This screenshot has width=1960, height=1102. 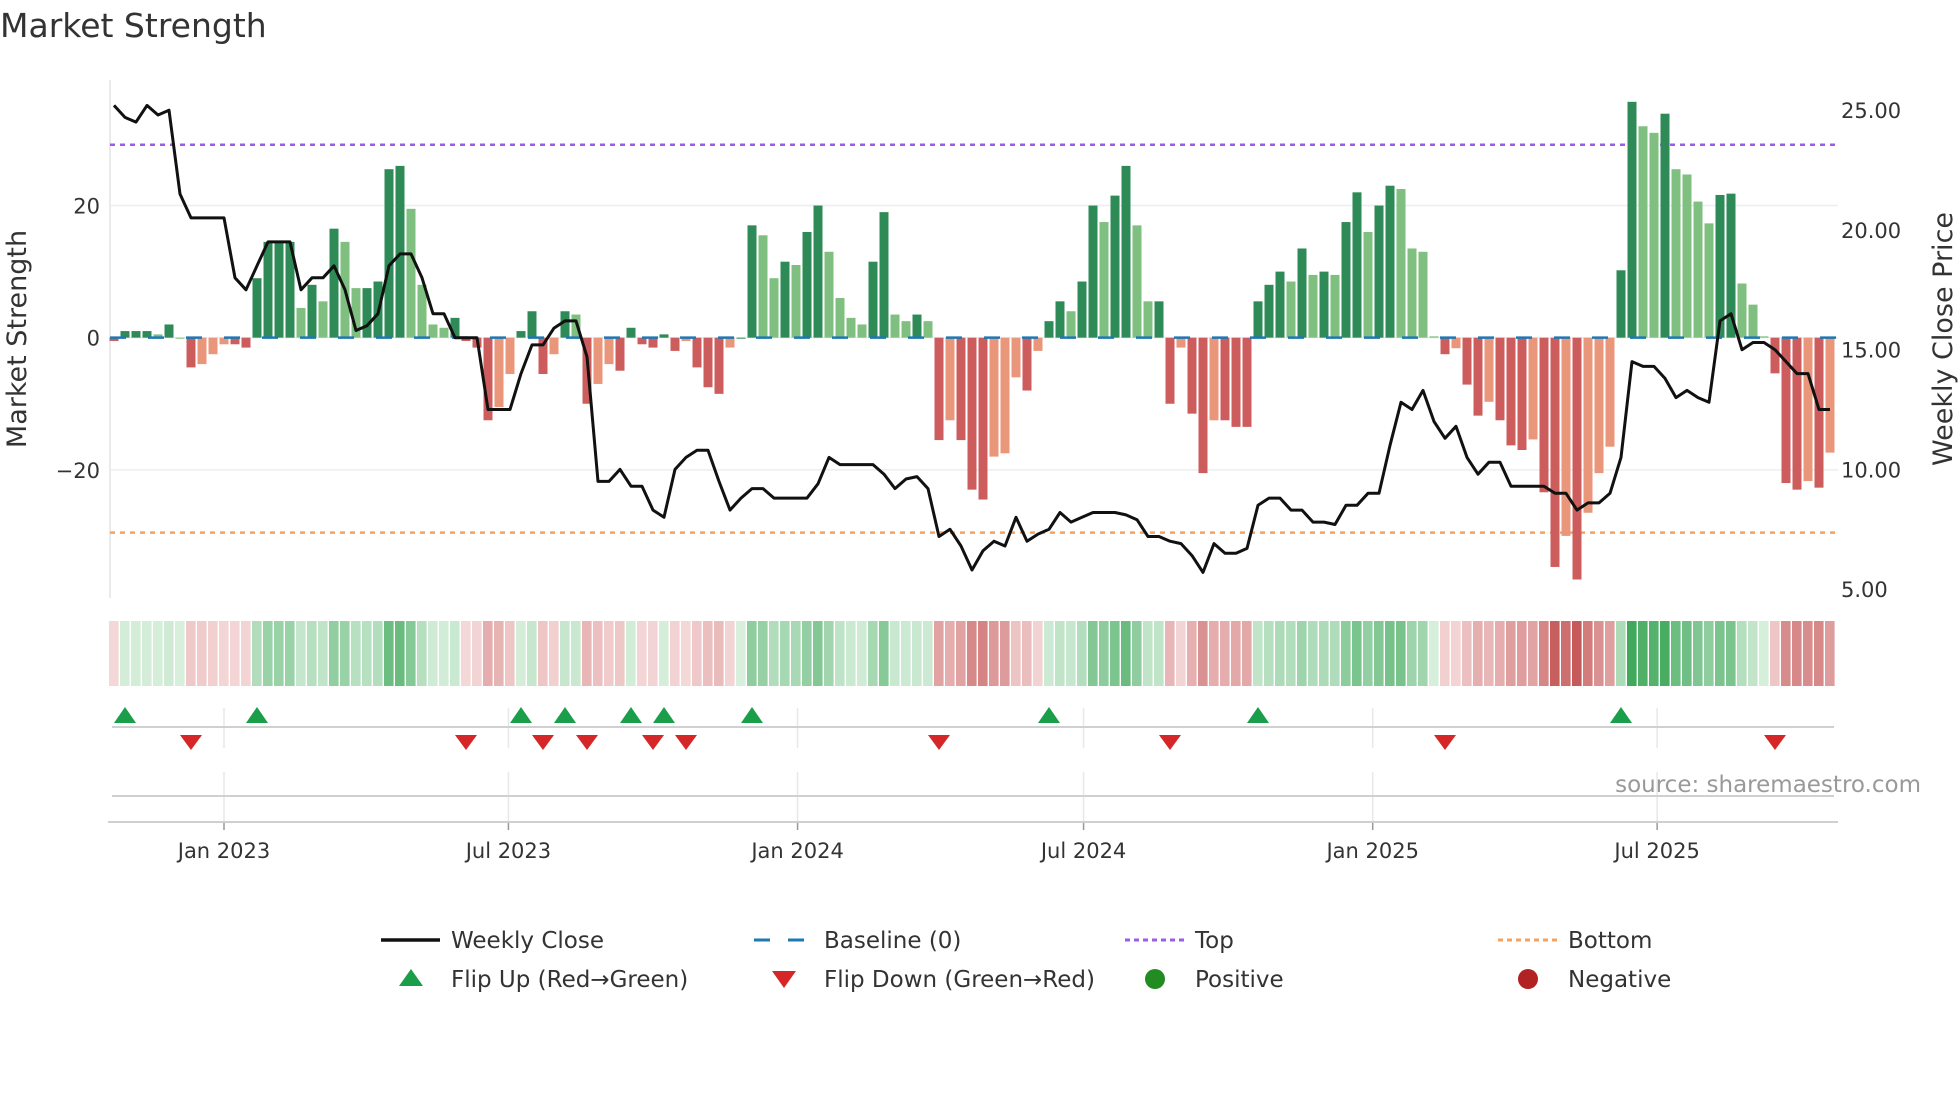 What do you see at coordinates (1239, 980) in the screenshot?
I see `legend-label: Positive` at bounding box center [1239, 980].